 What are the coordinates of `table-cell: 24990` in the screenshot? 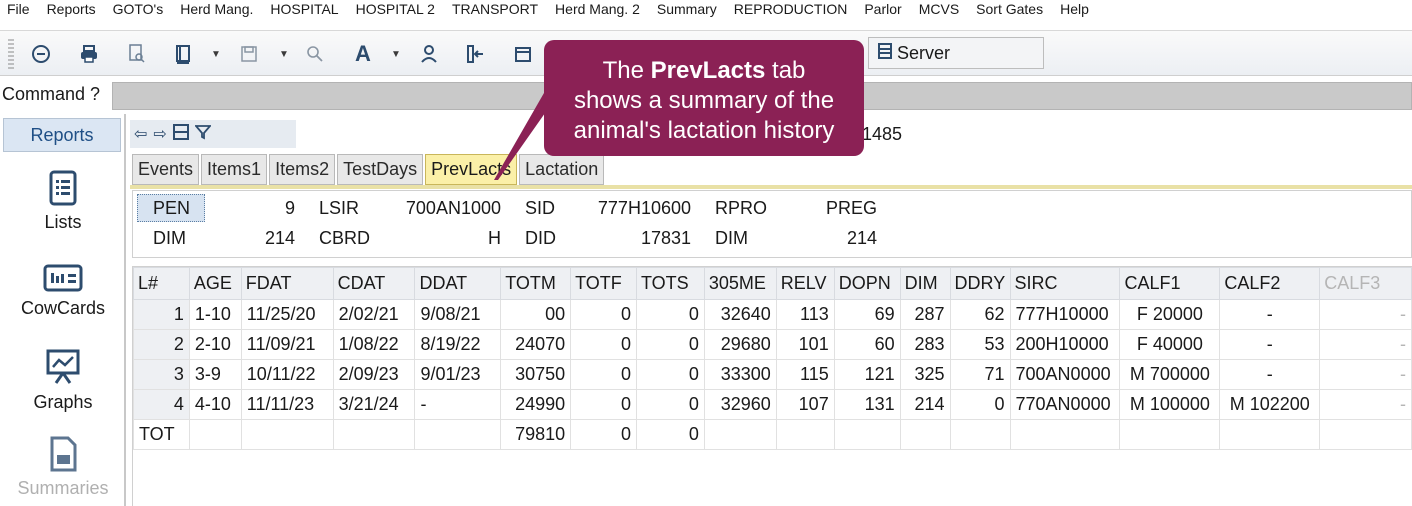 It's located at (536, 404).